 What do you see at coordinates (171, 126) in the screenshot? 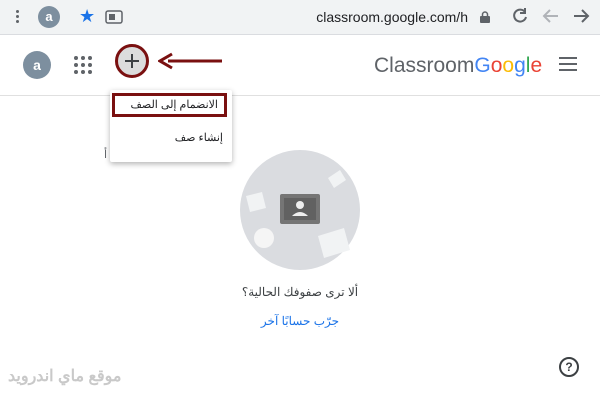
I see `add-class-dropdown: الانضمام إلى الصف إنشاء صف` at bounding box center [171, 126].